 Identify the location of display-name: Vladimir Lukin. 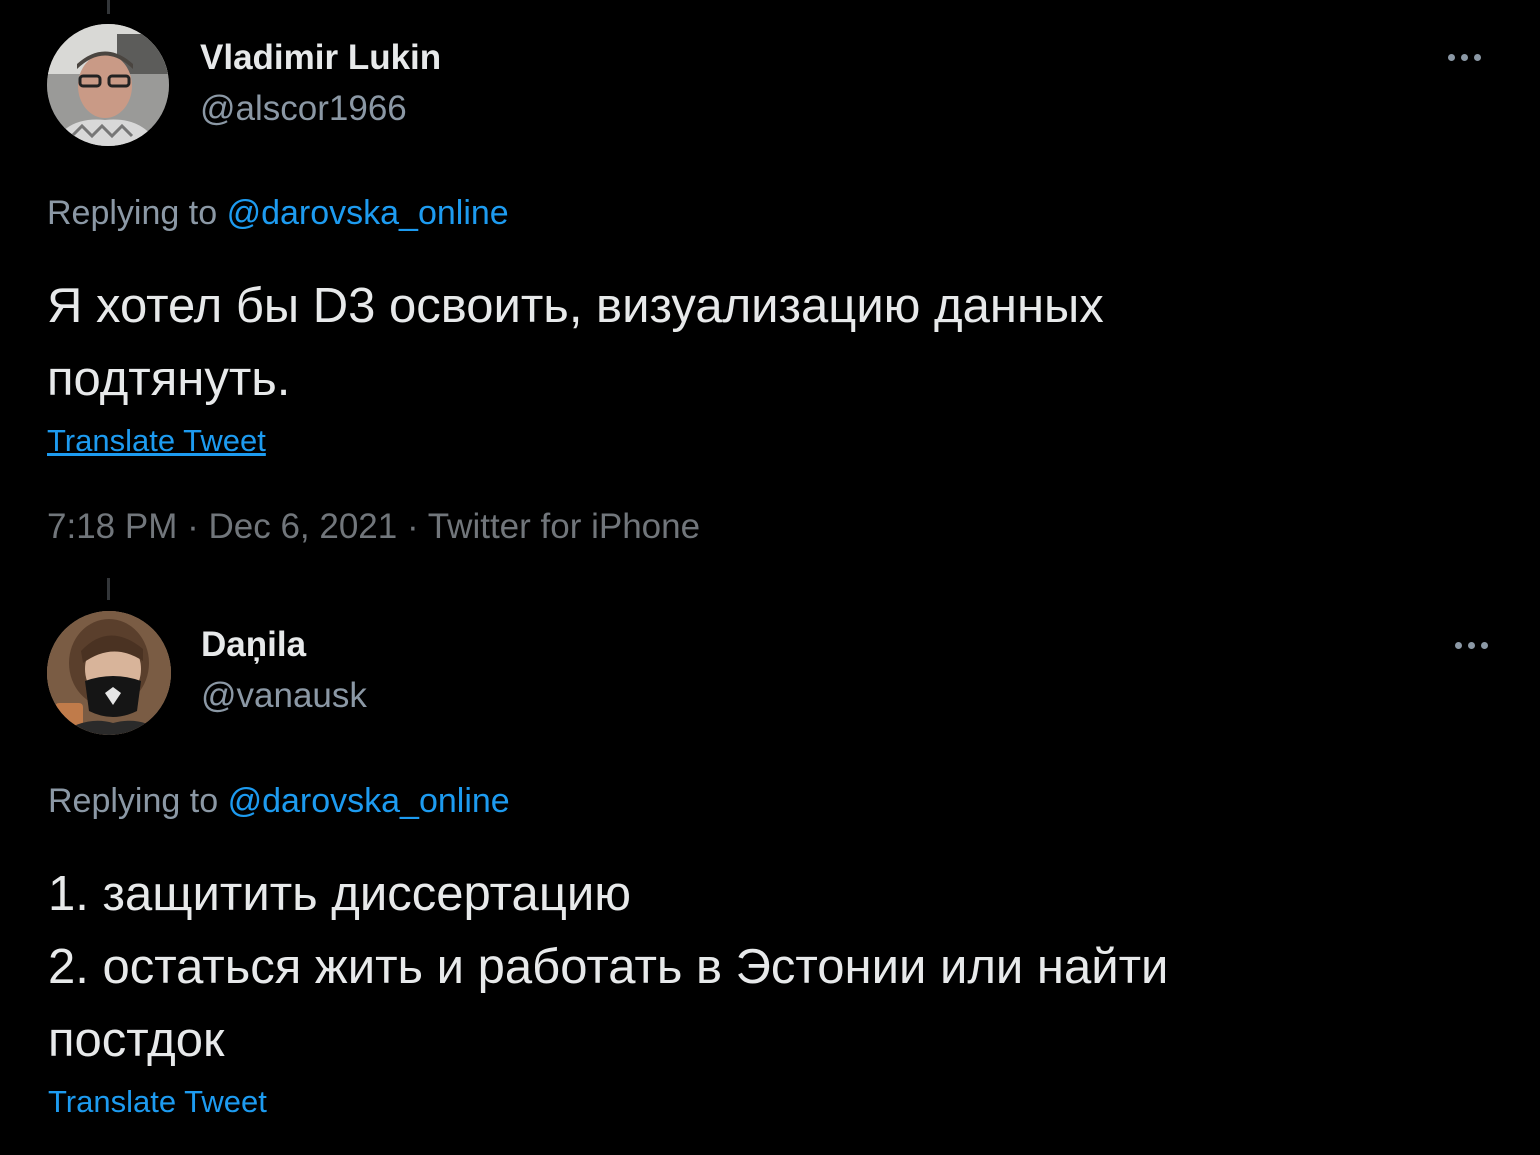
(320, 58).